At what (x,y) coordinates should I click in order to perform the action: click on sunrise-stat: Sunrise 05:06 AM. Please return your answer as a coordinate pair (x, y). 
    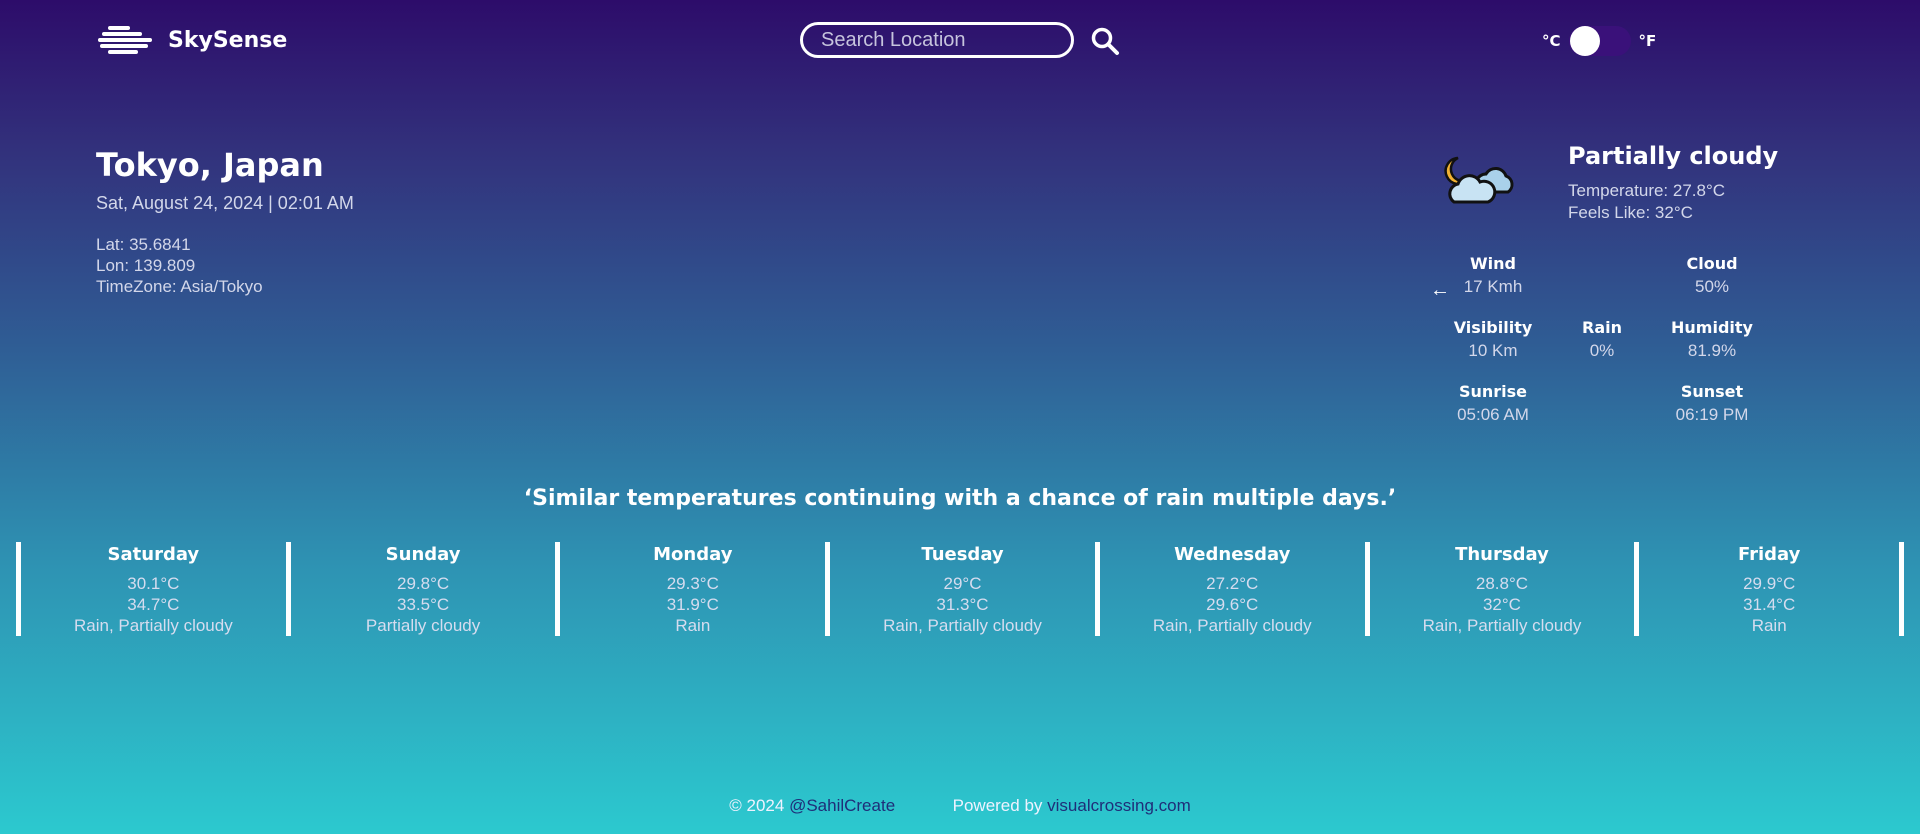
    Looking at the image, I should click on (1493, 403).